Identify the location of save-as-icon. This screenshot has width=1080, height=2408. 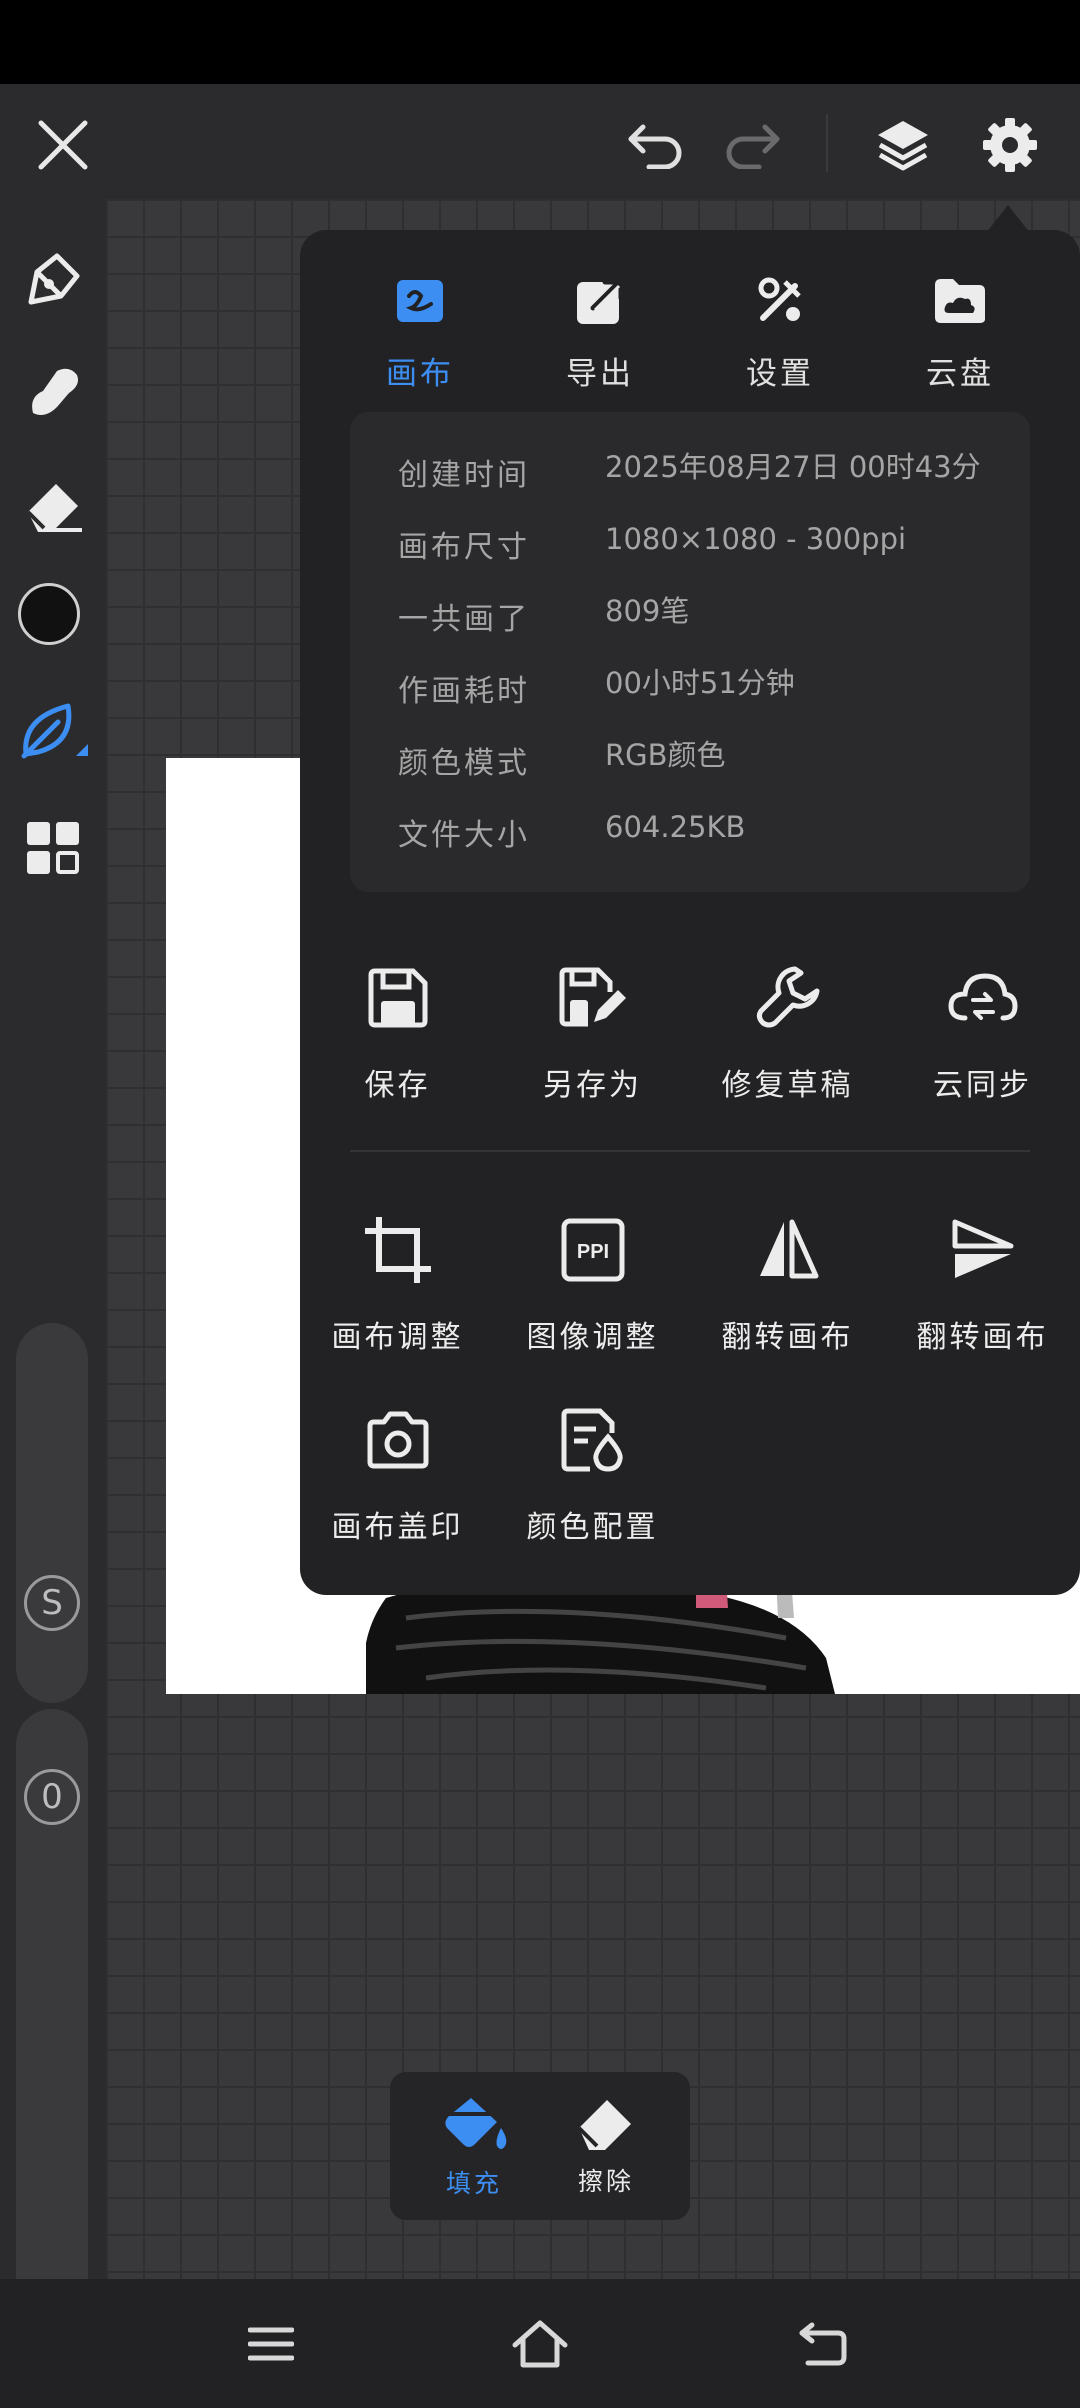
(592, 997).